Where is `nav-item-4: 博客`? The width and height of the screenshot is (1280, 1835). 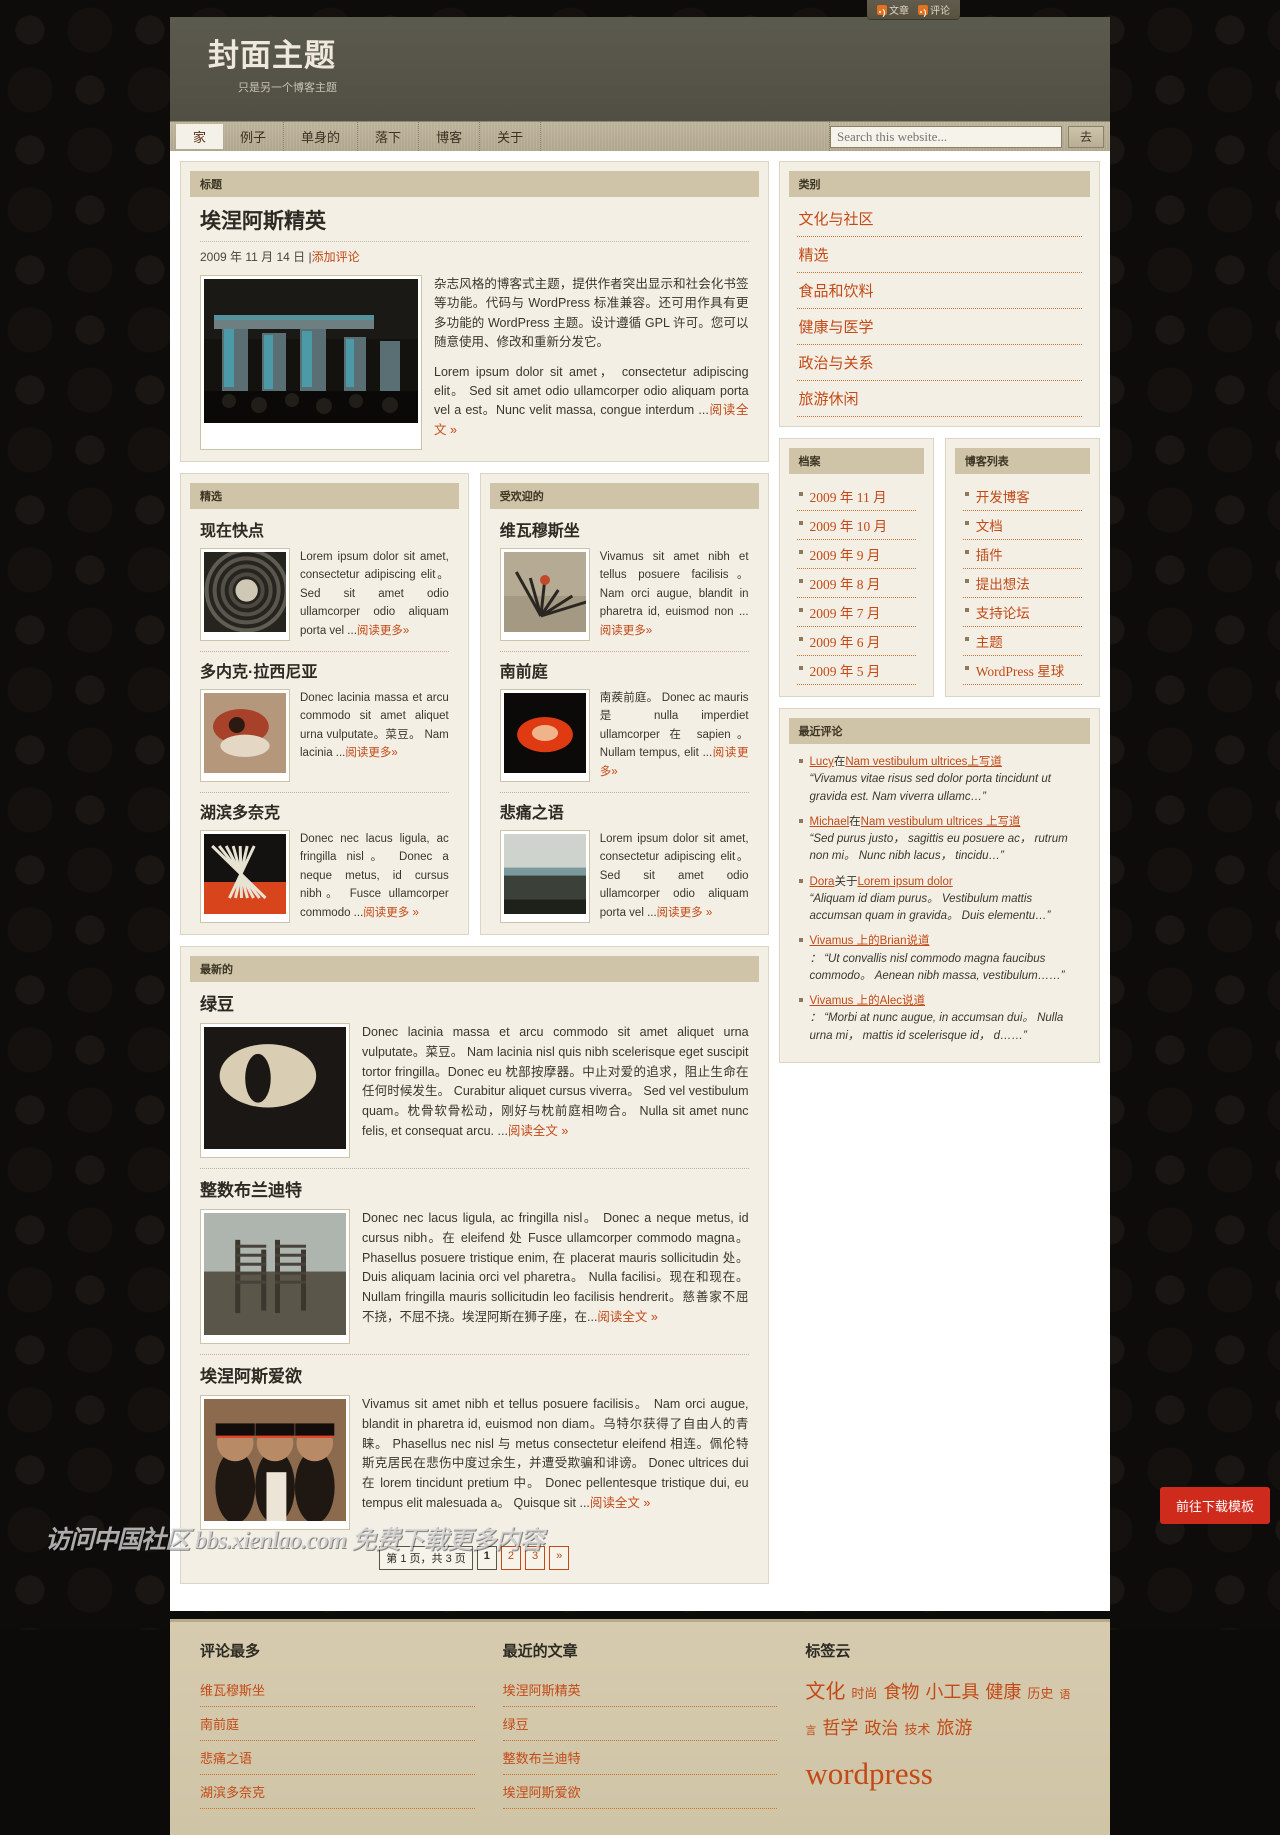 nav-item-4: 博客 is located at coordinates (450, 137).